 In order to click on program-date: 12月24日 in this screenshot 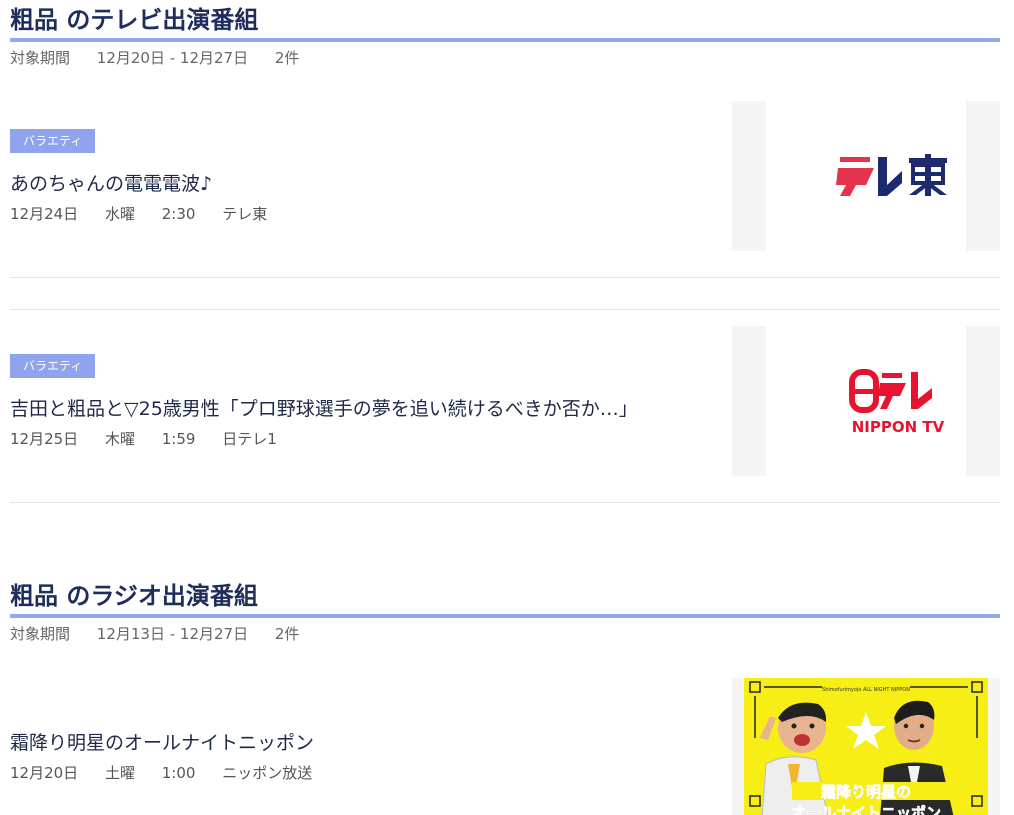, I will do `click(44, 214)`.